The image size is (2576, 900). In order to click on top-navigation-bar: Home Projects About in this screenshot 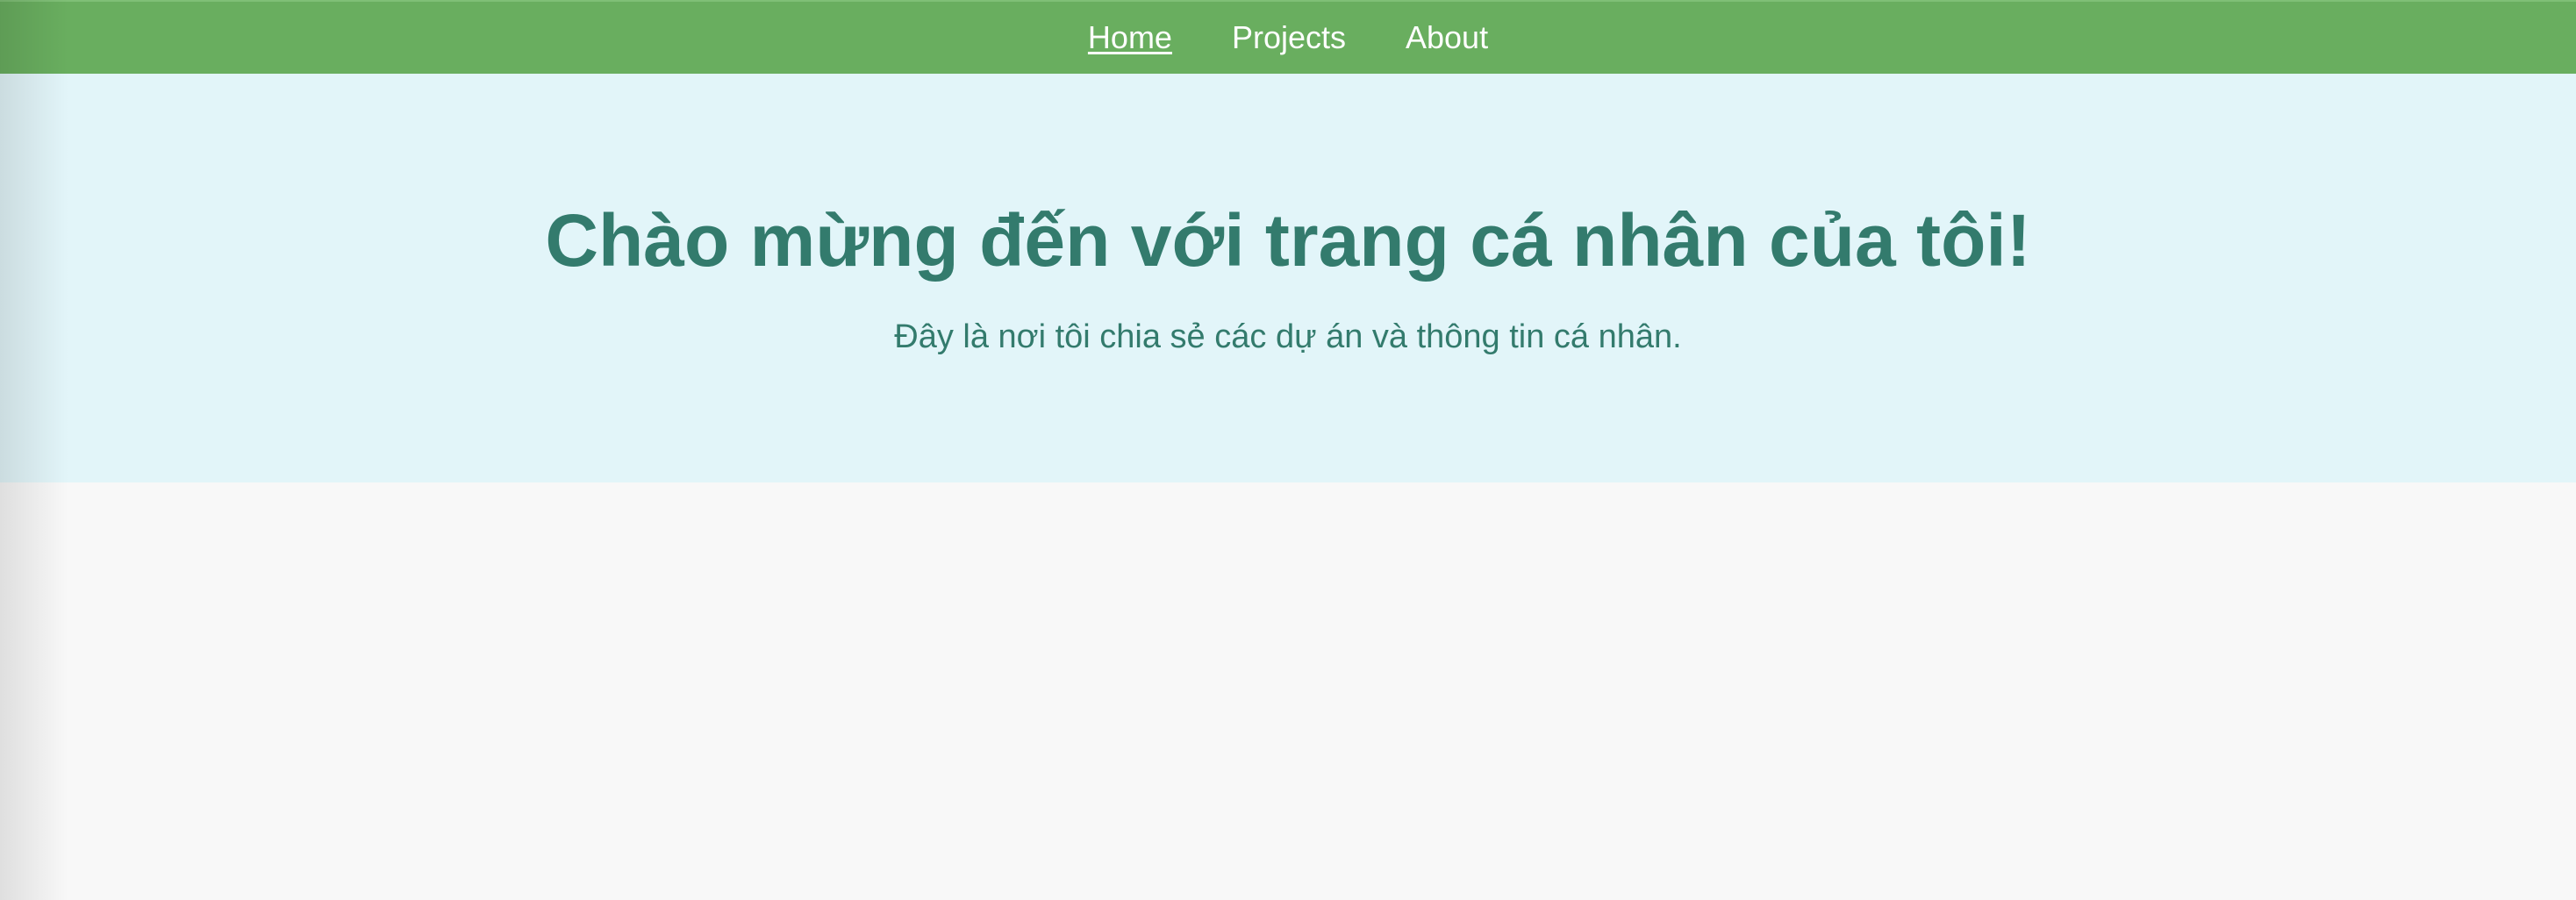, I will do `click(1288, 37)`.